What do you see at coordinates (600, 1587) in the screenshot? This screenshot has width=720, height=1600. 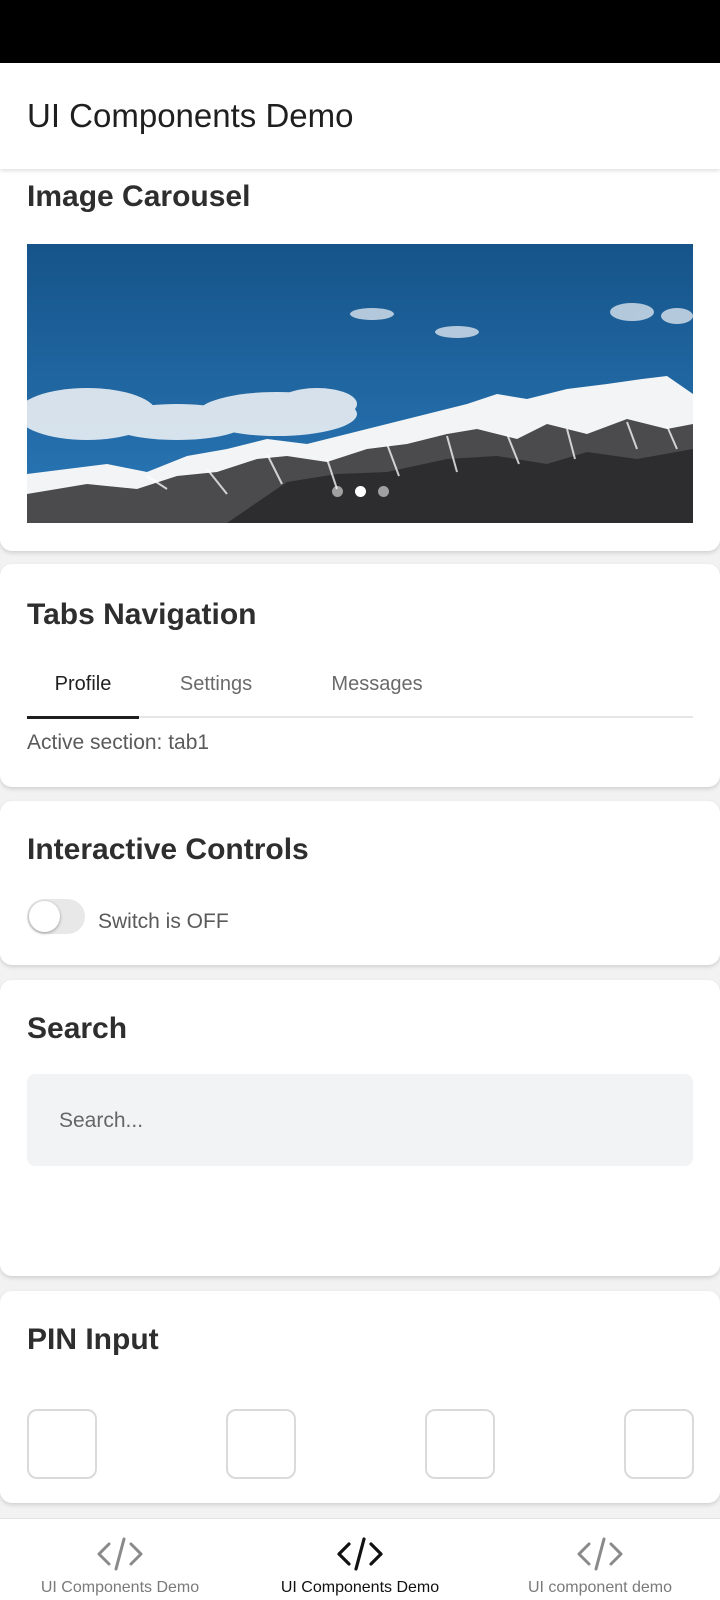 I see `nav-label-3: UI component demo` at bounding box center [600, 1587].